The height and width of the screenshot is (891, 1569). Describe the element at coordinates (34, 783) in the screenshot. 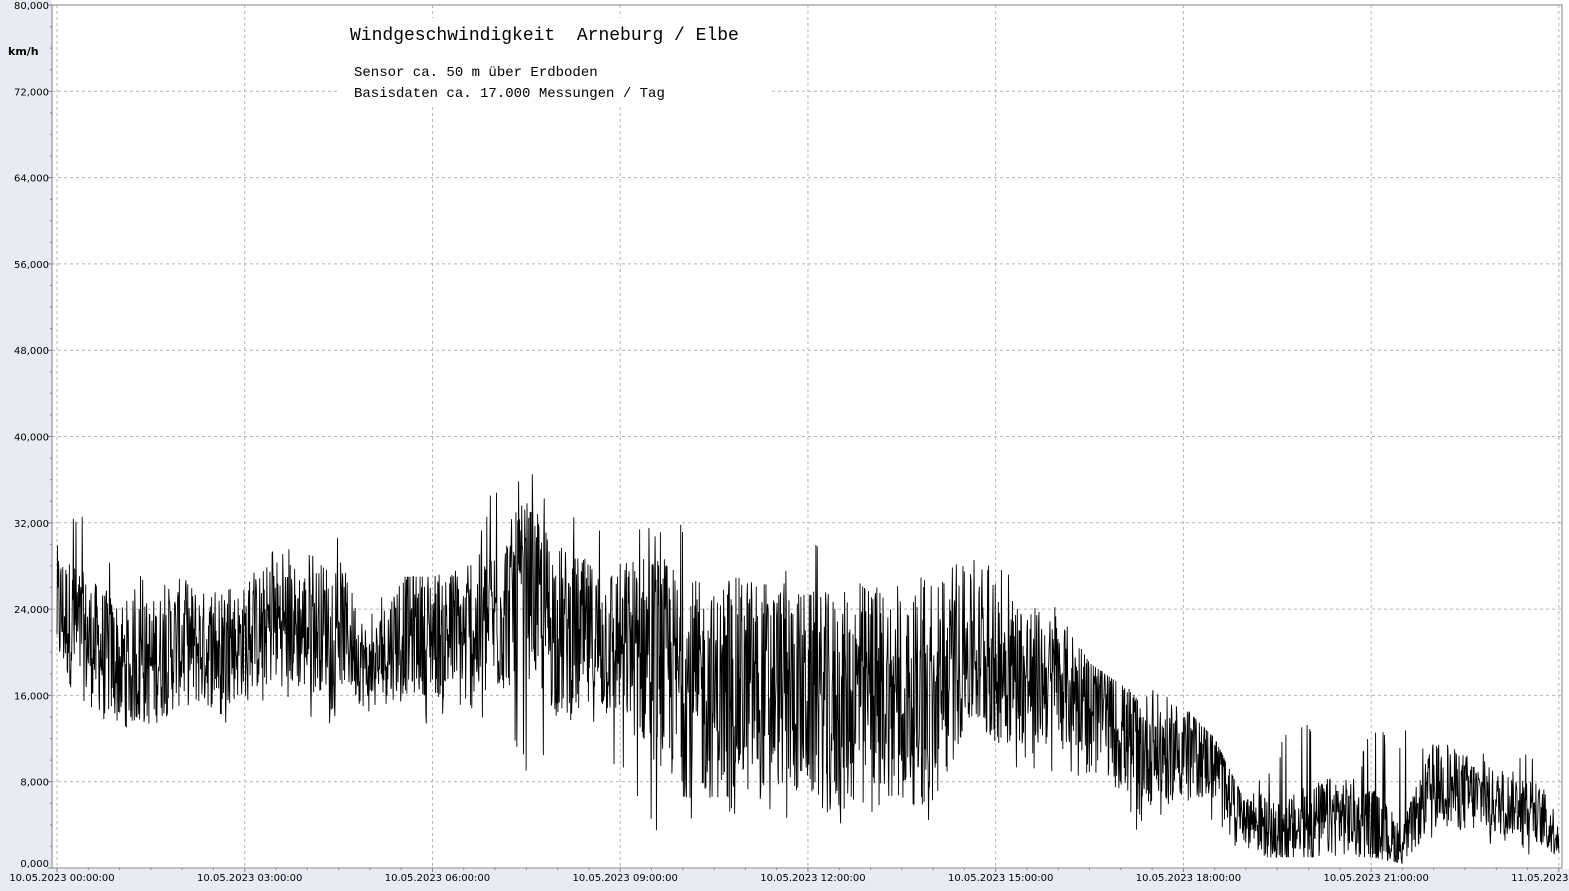

I see `y-tick-label: 8,000` at that location.